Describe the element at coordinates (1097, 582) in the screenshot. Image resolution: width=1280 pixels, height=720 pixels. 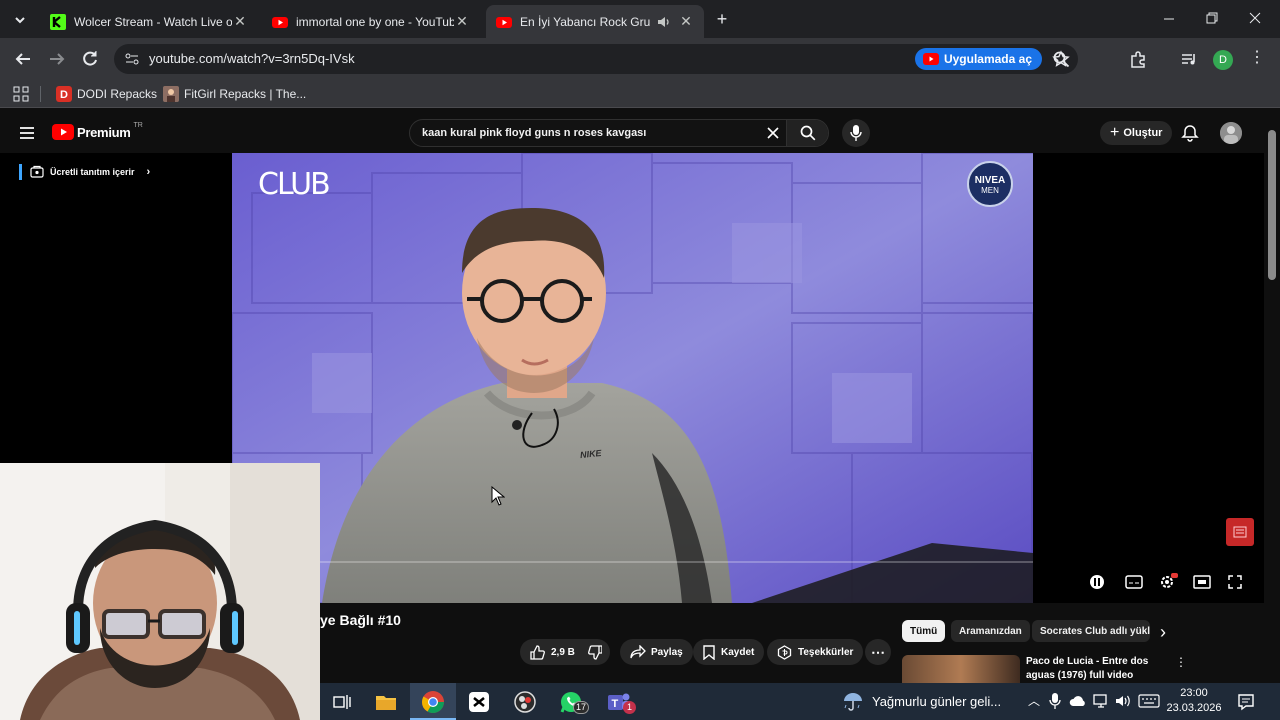
I see `autoplay-toggle` at that location.